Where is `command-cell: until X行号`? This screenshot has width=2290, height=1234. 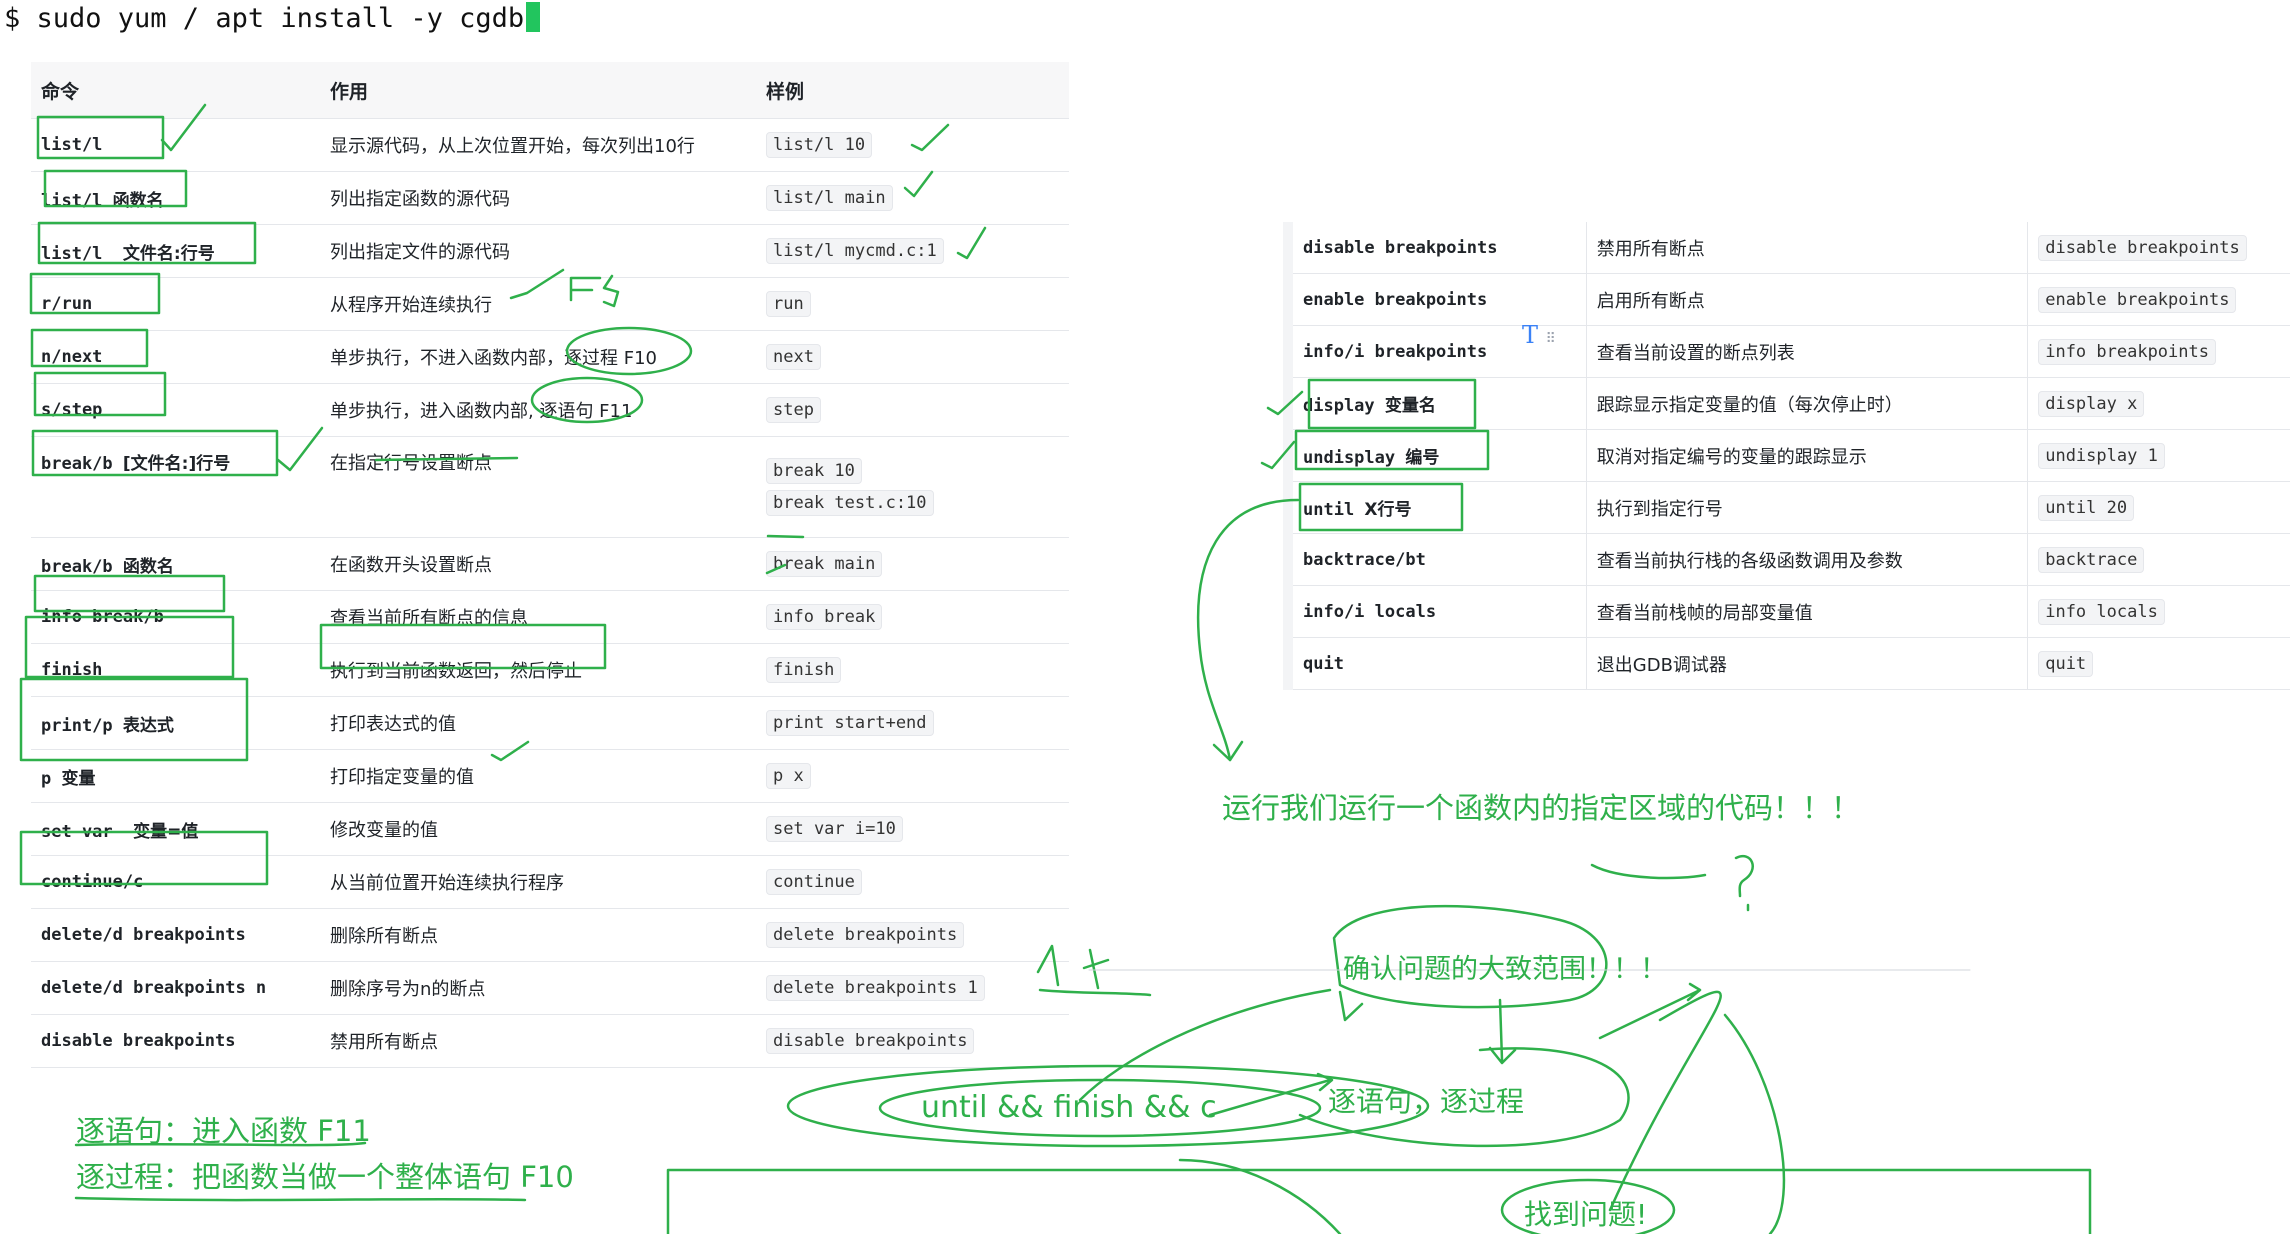 command-cell: until X行号 is located at coordinates (1434, 507).